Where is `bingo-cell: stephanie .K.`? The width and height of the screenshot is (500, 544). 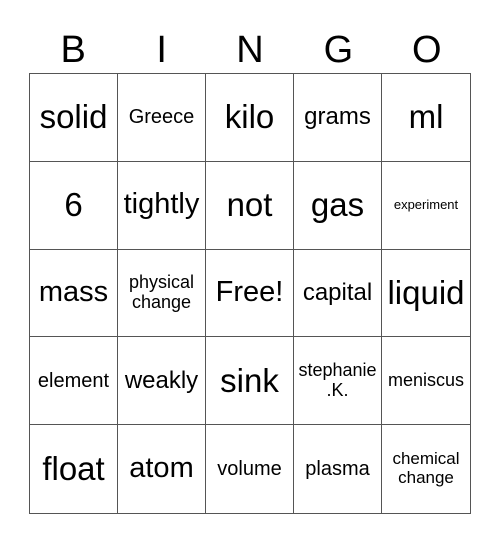 bingo-cell: stephanie .K. is located at coordinates (338, 381).